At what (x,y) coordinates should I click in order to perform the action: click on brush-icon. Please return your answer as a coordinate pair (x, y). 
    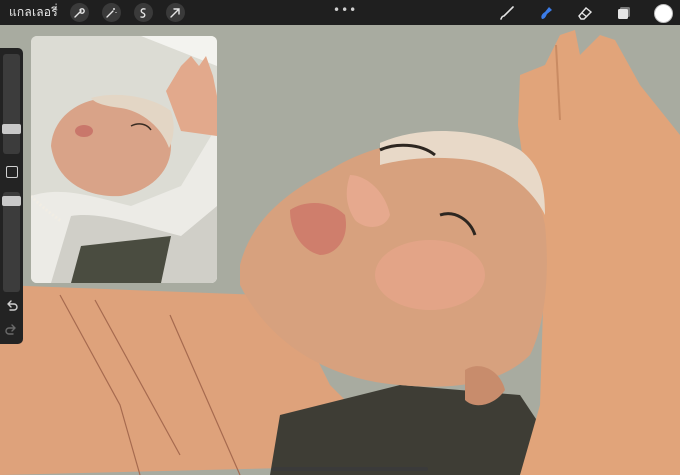
    Looking at the image, I should click on (507, 13).